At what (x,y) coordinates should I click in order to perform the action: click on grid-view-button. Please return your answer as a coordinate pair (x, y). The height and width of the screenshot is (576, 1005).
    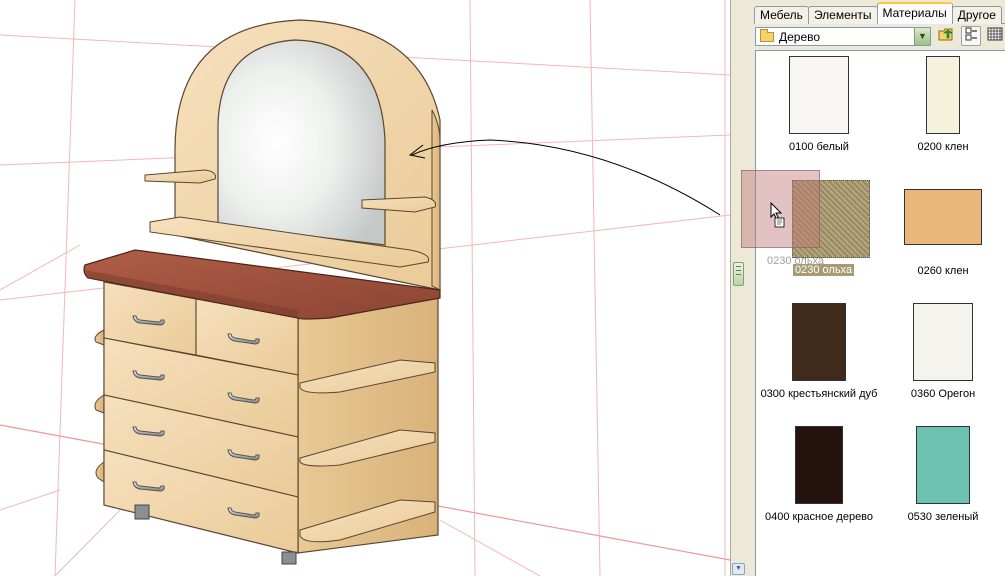
    Looking at the image, I should click on (995, 36).